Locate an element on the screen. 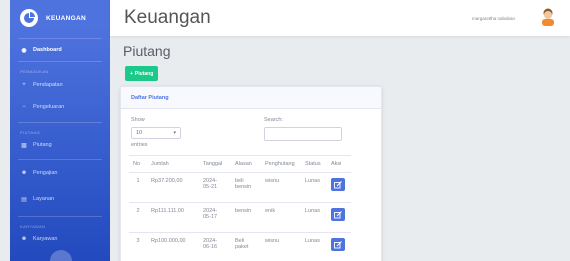 This screenshot has height=261, width=570. entries-label: entries is located at coordinates (139, 145).